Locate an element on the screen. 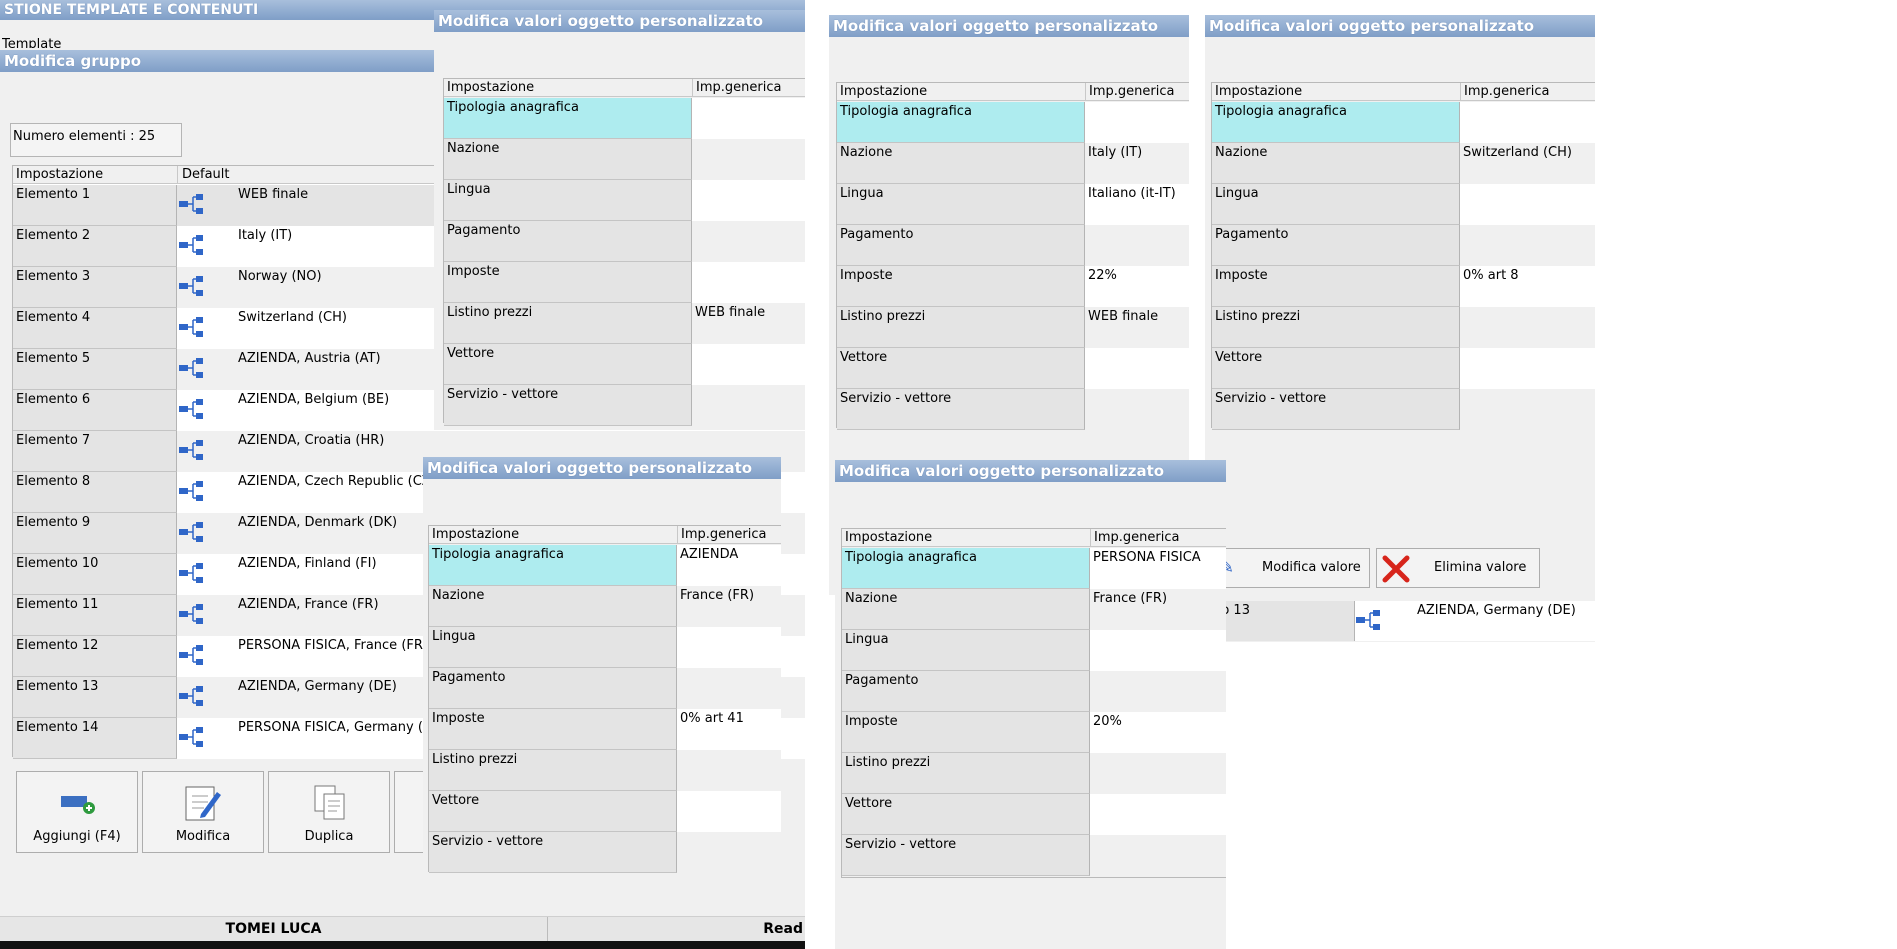 Image resolution: width=1897 pixels, height=949 pixels. delete-value-button: Elimina valore is located at coordinates (1458, 568).